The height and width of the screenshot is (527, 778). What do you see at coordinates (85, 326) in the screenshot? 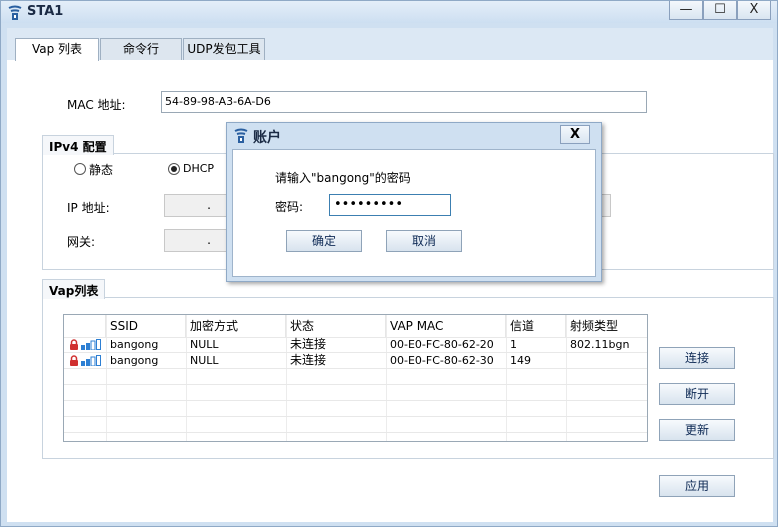
I see `col-header-icon` at bounding box center [85, 326].